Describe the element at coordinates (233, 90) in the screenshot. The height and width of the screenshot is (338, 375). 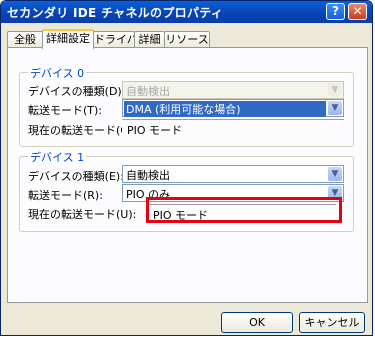
I see `device0-type-select: 自動検出 ▼` at that location.